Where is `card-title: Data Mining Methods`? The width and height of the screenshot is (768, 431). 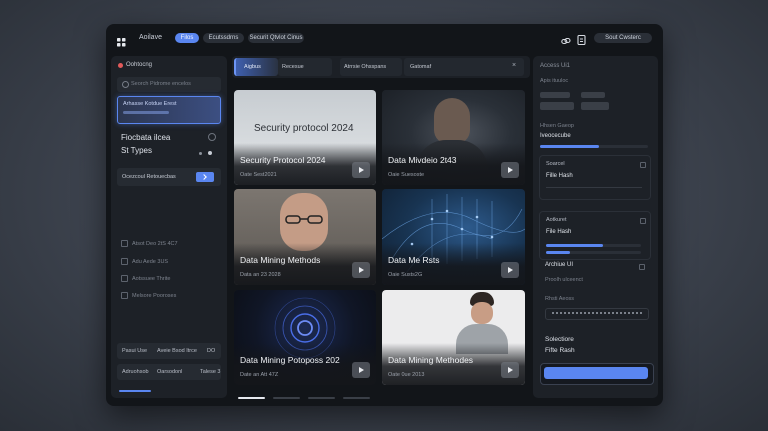
card-title: Data Mining Methods is located at coordinates (280, 260).